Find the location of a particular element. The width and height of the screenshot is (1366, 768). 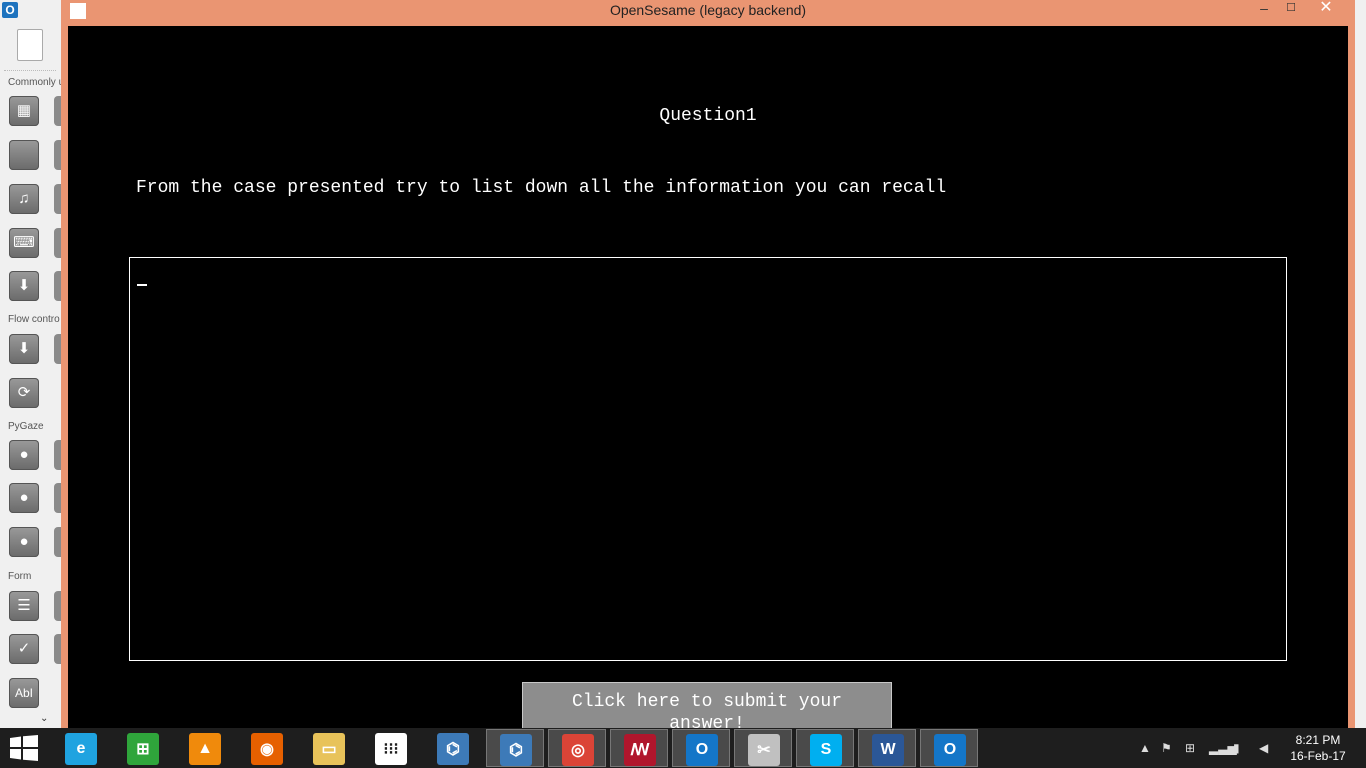

sampler-icon: ♫ is located at coordinates (24, 199).